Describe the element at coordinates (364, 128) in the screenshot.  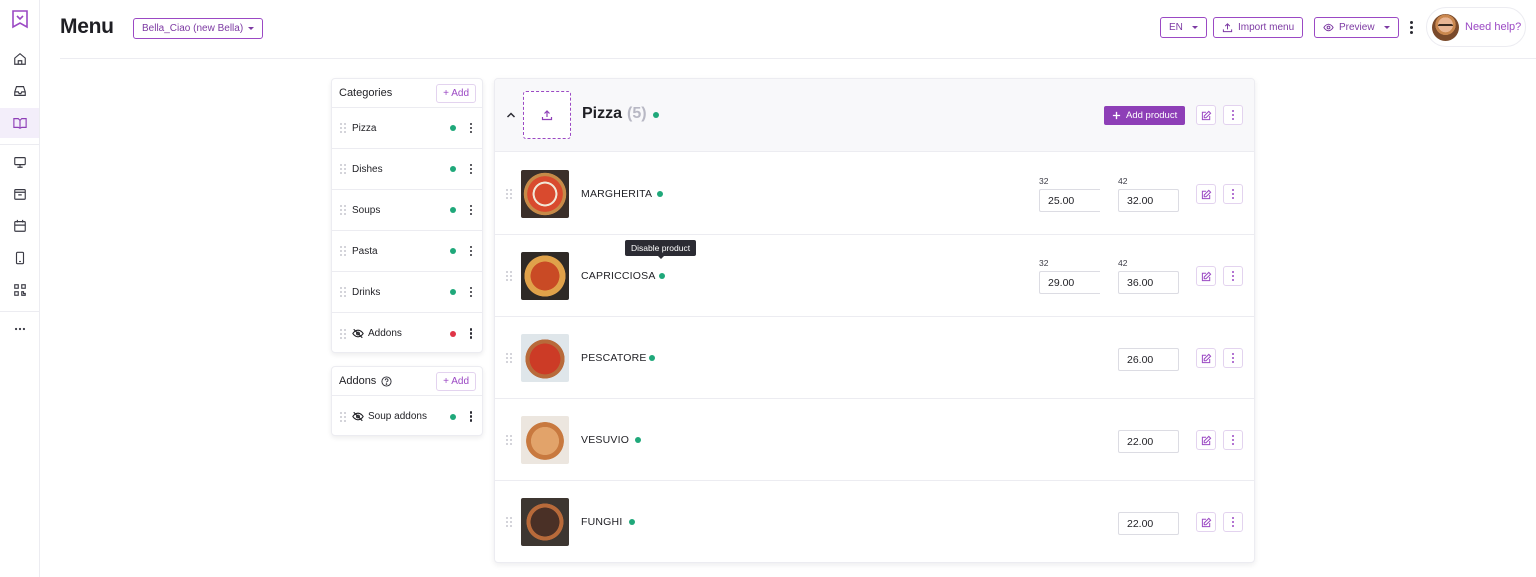
I see `category-item-text: Pizza` at that location.